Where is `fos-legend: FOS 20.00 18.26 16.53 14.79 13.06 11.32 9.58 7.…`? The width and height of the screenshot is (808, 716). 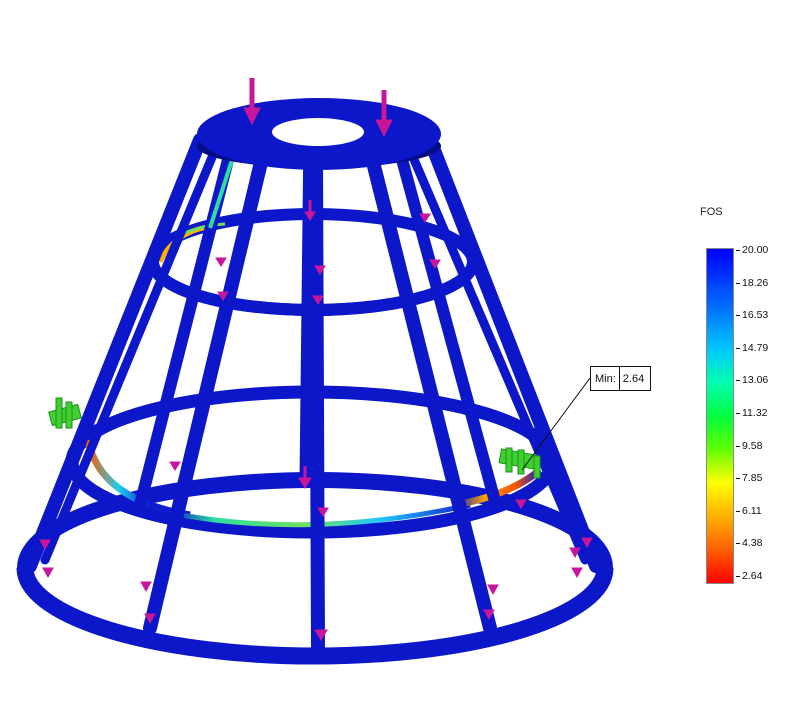 fos-legend: FOS 20.00 18.26 16.53 14.79 13.06 11.32 9.58 7.… is located at coordinates (750, 396).